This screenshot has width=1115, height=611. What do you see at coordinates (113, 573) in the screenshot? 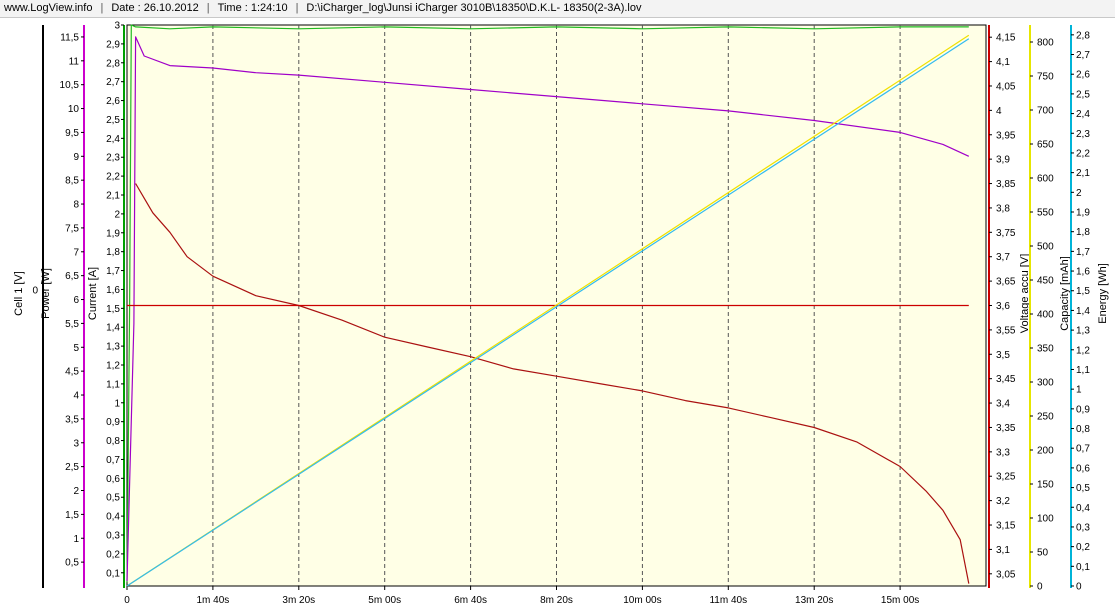
I see `current-tick-label: 0,1` at bounding box center [113, 573].